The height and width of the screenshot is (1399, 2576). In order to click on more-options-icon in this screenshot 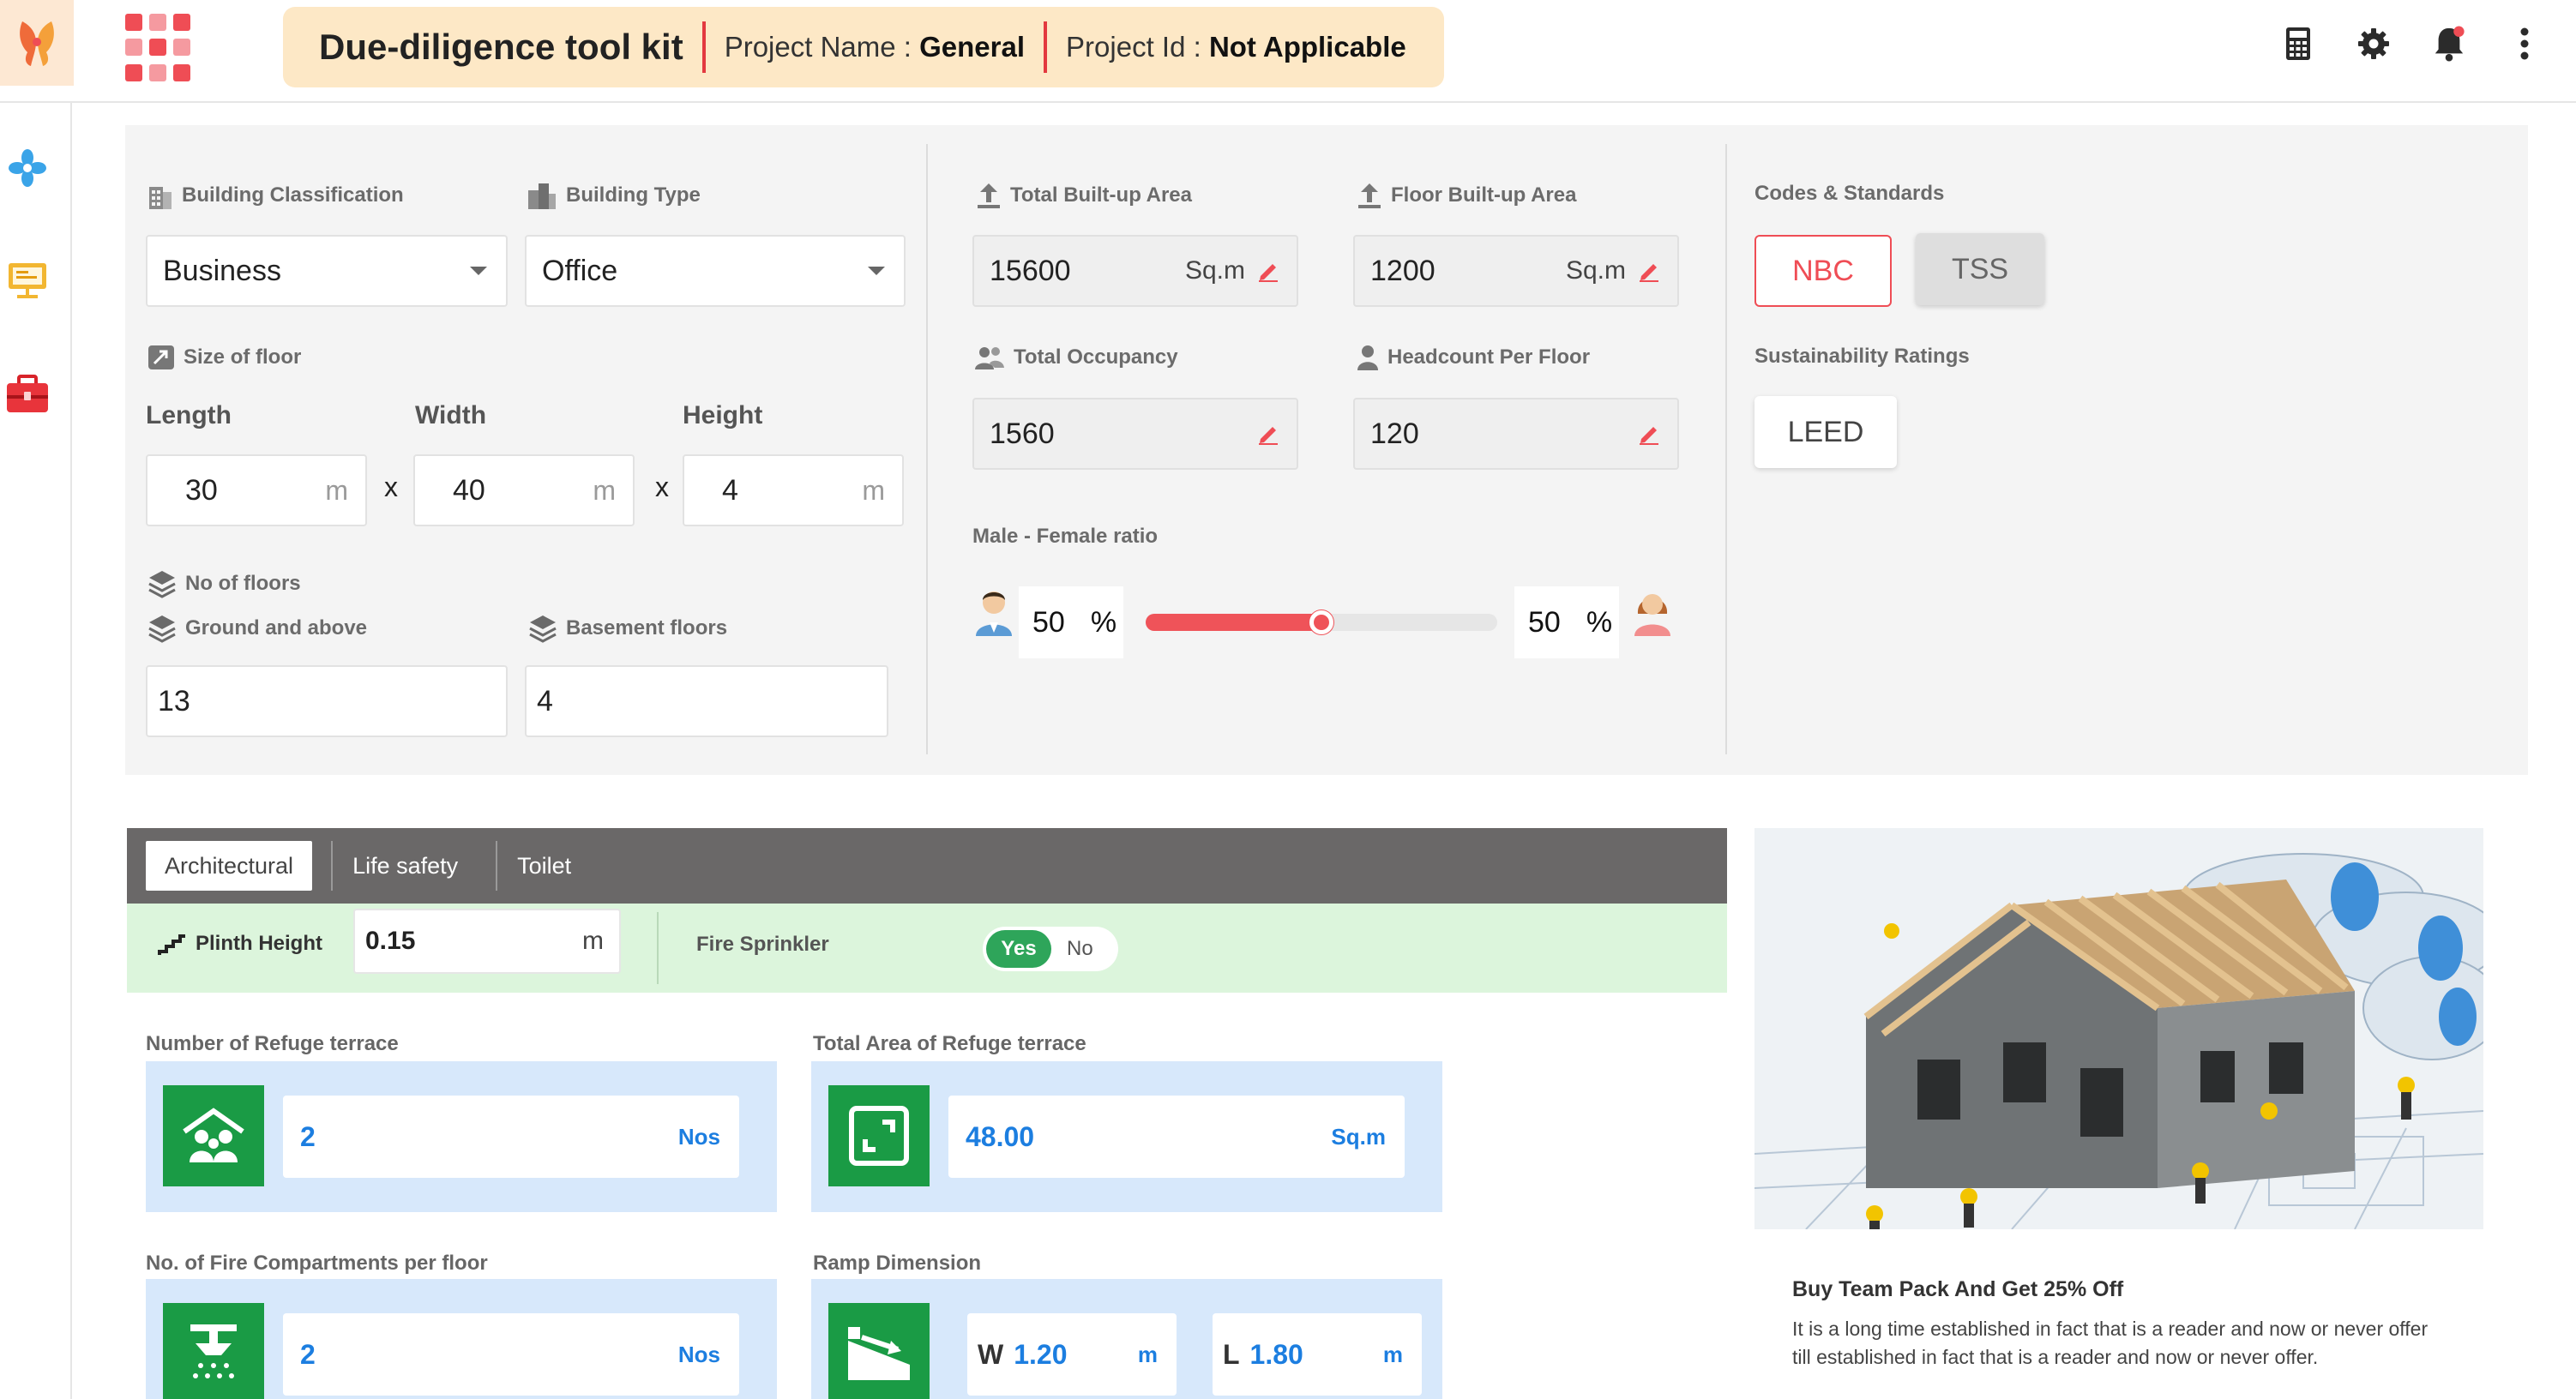, I will do `click(2525, 43)`.